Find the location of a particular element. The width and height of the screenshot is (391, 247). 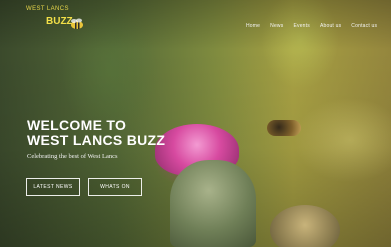

bee-image is located at coordinates (284, 128).